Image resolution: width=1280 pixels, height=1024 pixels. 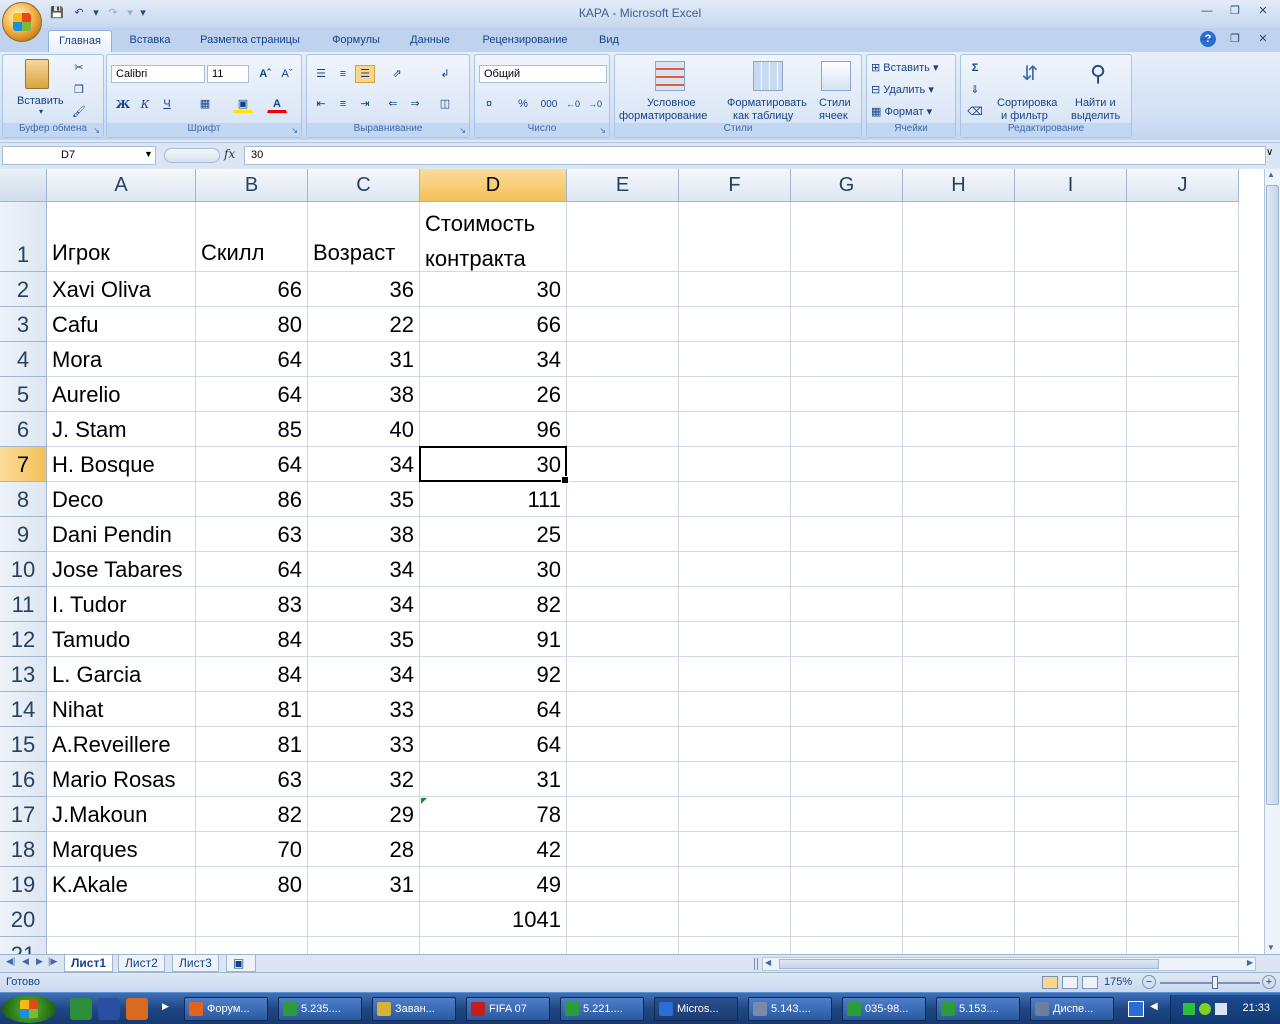 I want to click on cell-d9: 25, so click(x=493, y=534).